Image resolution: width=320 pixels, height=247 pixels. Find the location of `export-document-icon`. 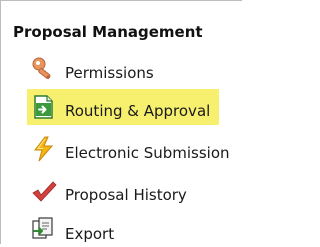

export-document-icon is located at coordinates (44, 230).